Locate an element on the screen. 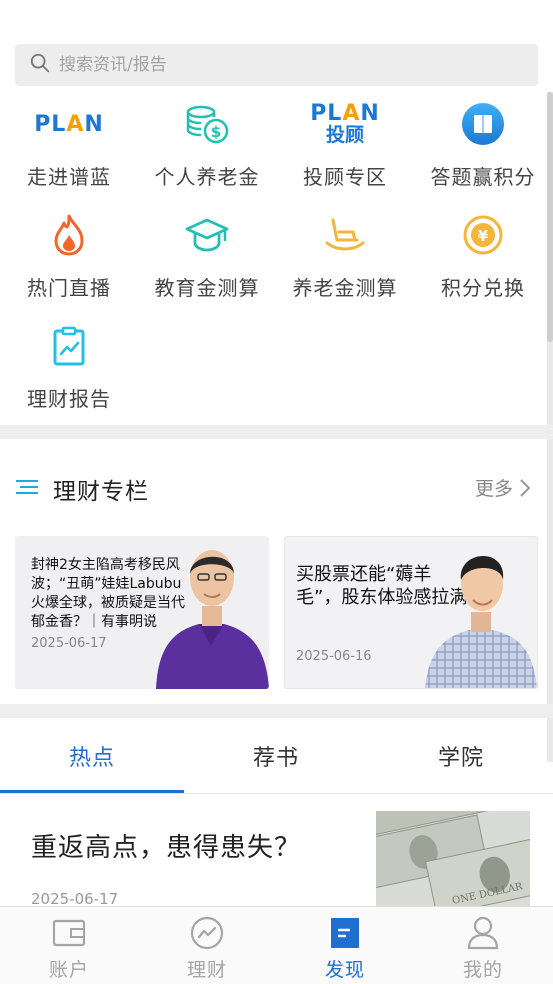  more-link: 更多 is located at coordinates (503, 487).